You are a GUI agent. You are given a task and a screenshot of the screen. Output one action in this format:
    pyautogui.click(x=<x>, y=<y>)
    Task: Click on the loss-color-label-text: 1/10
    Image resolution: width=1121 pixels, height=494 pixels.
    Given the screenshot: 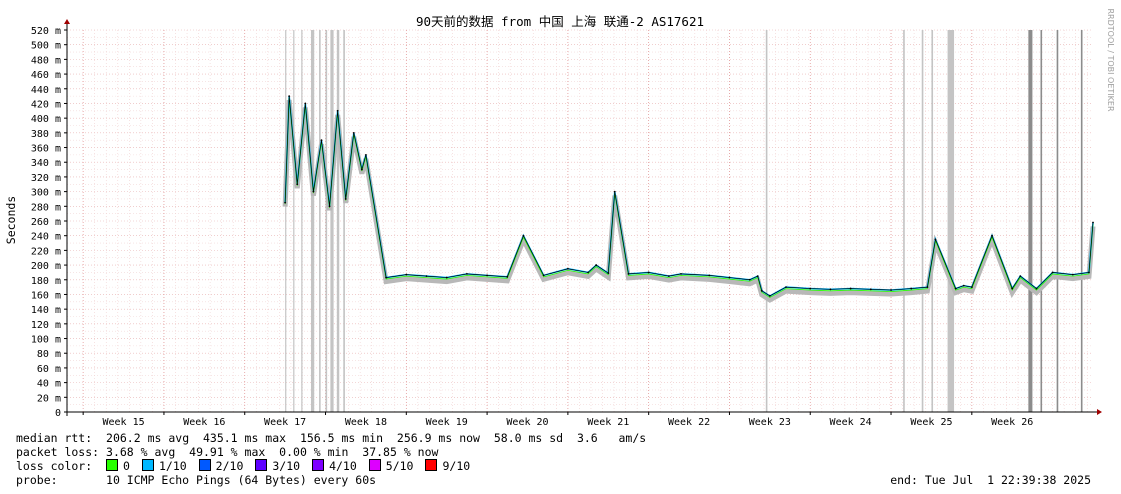 What is the action you would take?
    pyautogui.click(x=172, y=466)
    